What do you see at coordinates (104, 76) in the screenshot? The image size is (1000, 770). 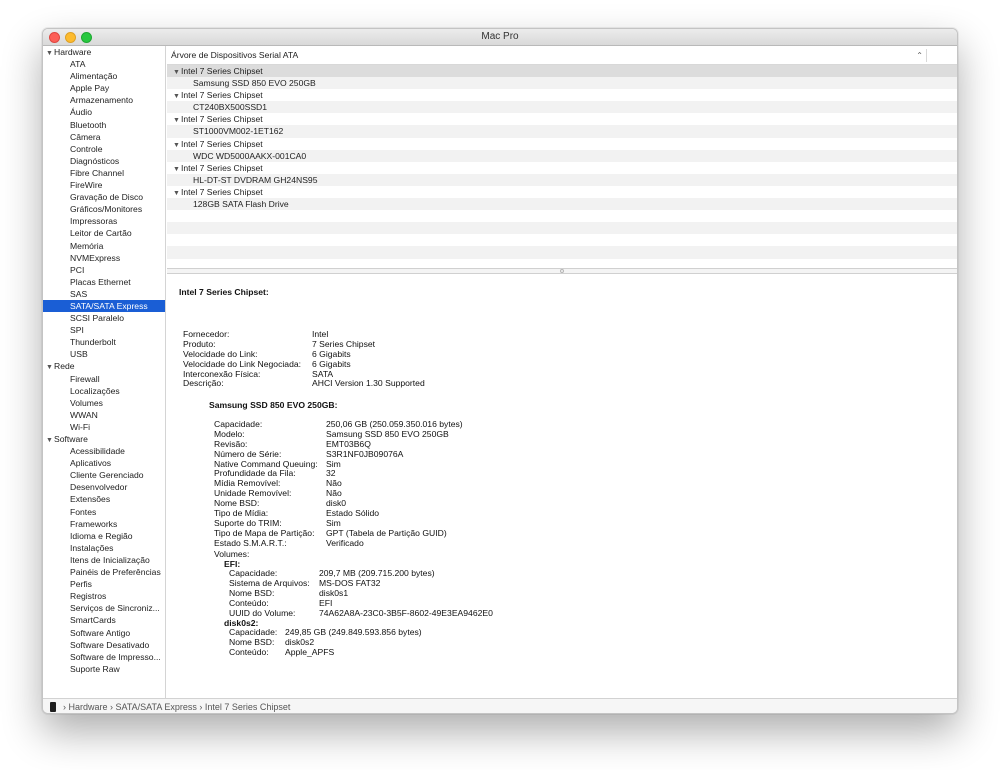 I see `sidebar-item-alimentacao: Alimentação` at bounding box center [104, 76].